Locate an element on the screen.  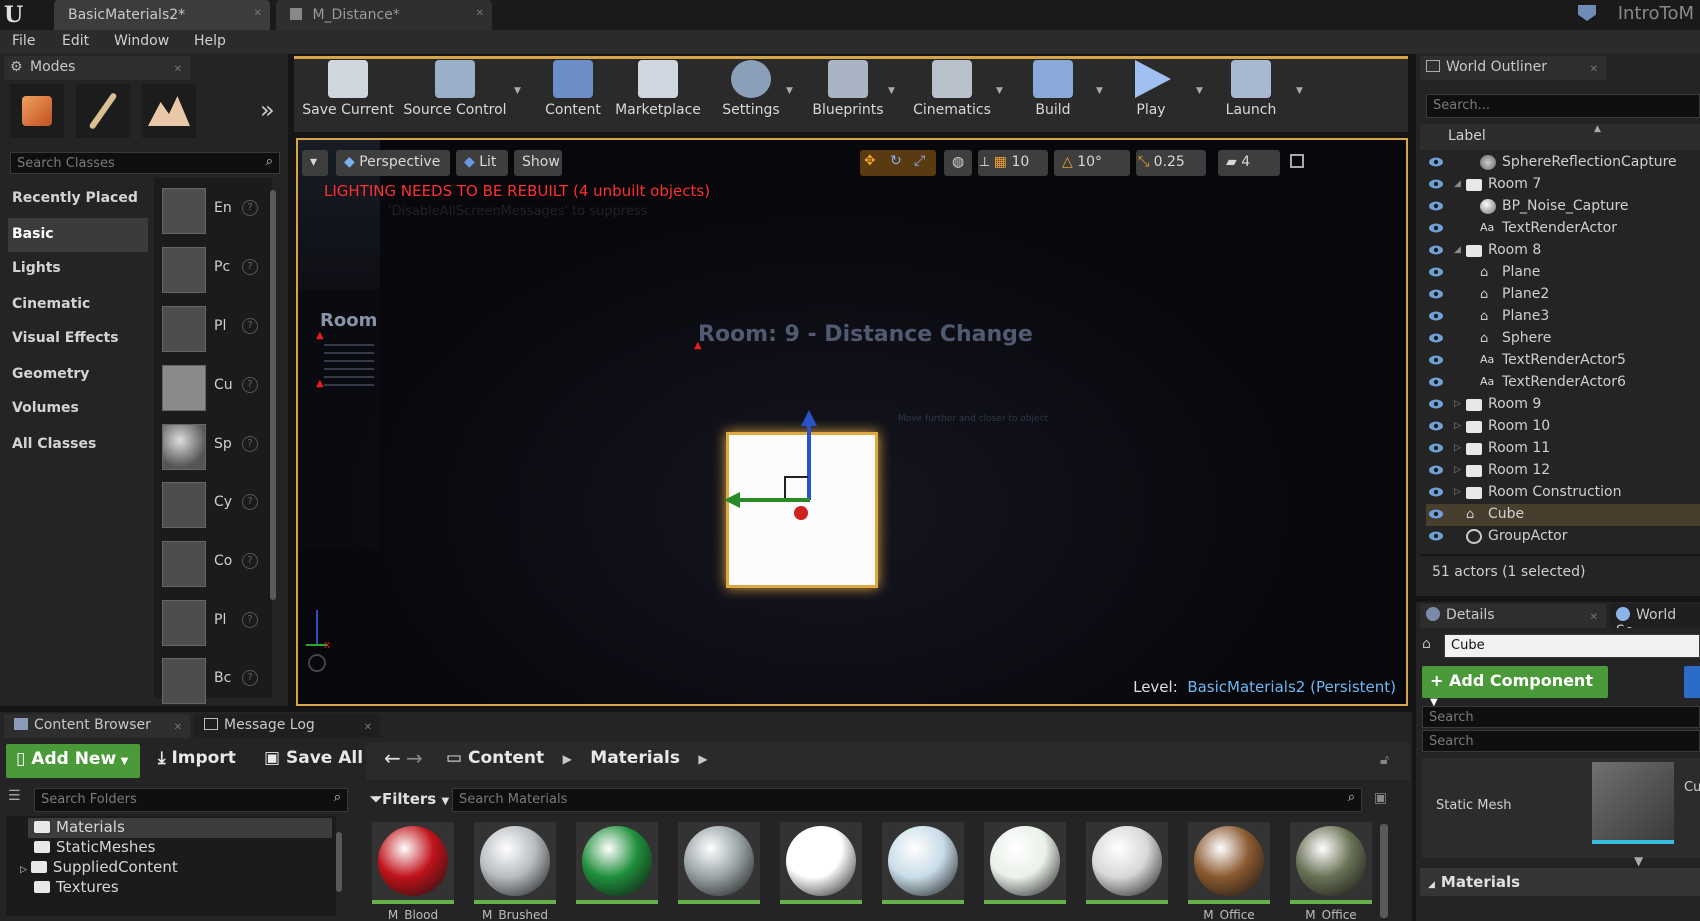
maximize-icon is located at coordinates (1297, 161).